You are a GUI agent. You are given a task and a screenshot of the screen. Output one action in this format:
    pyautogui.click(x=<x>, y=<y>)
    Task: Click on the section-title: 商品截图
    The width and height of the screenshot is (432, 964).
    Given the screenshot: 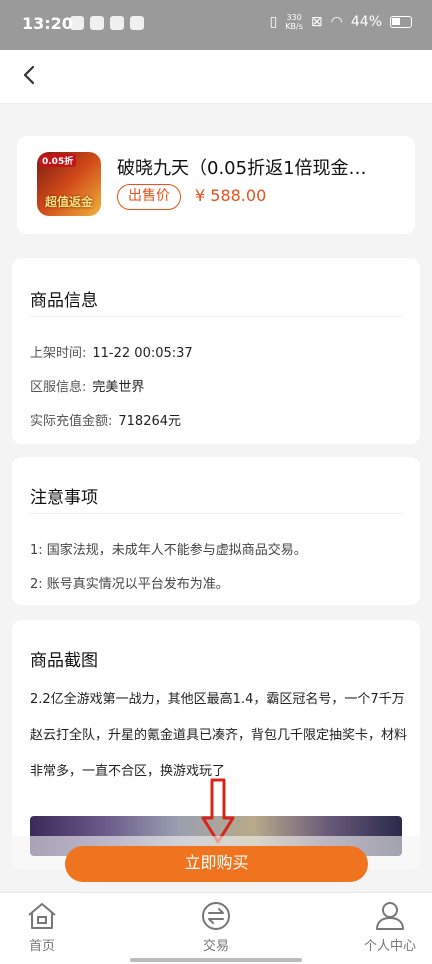 What is the action you would take?
    pyautogui.click(x=64, y=661)
    